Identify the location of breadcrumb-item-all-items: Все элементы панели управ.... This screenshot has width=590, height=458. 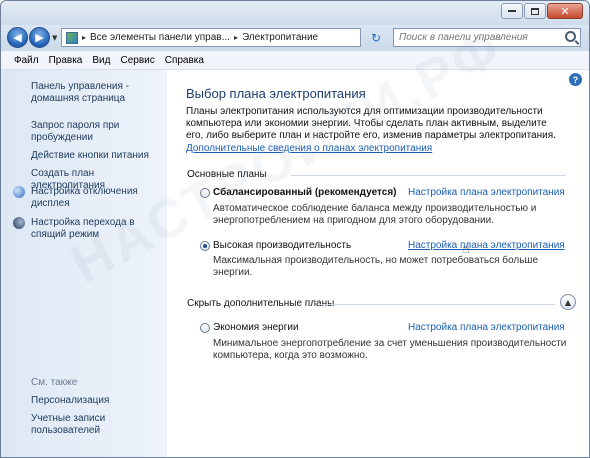
(160, 37).